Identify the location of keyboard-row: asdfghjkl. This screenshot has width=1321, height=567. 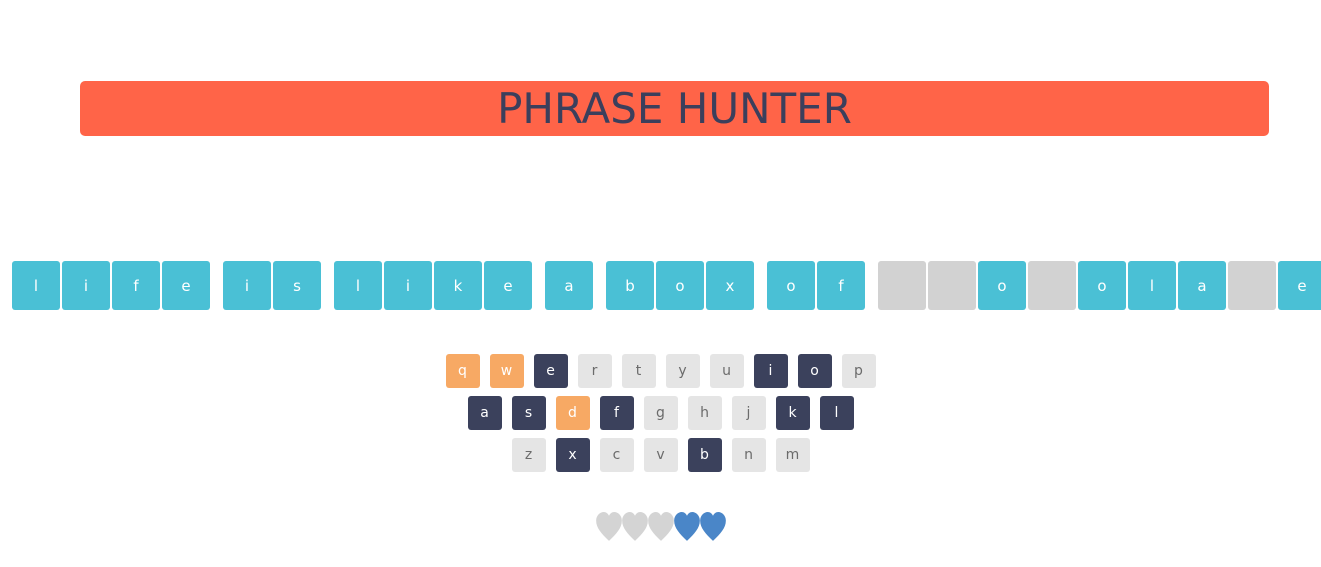
(660, 413).